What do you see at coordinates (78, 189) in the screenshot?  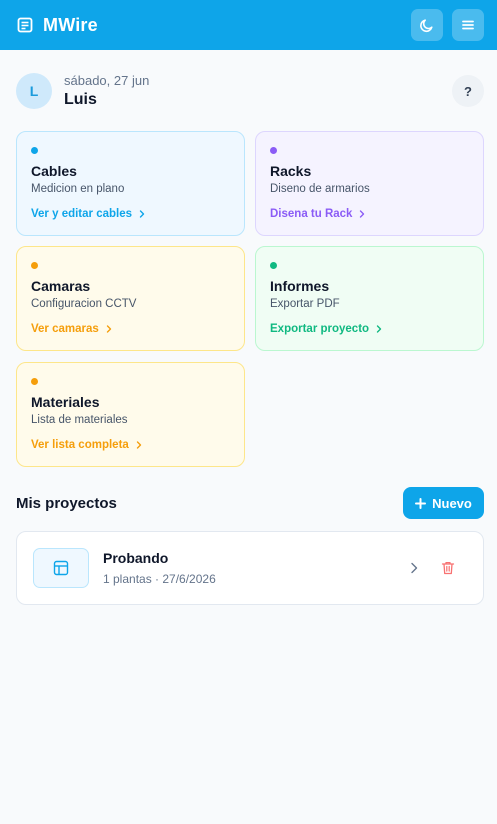 I see `card-subtitle: Medicion en plano` at bounding box center [78, 189].